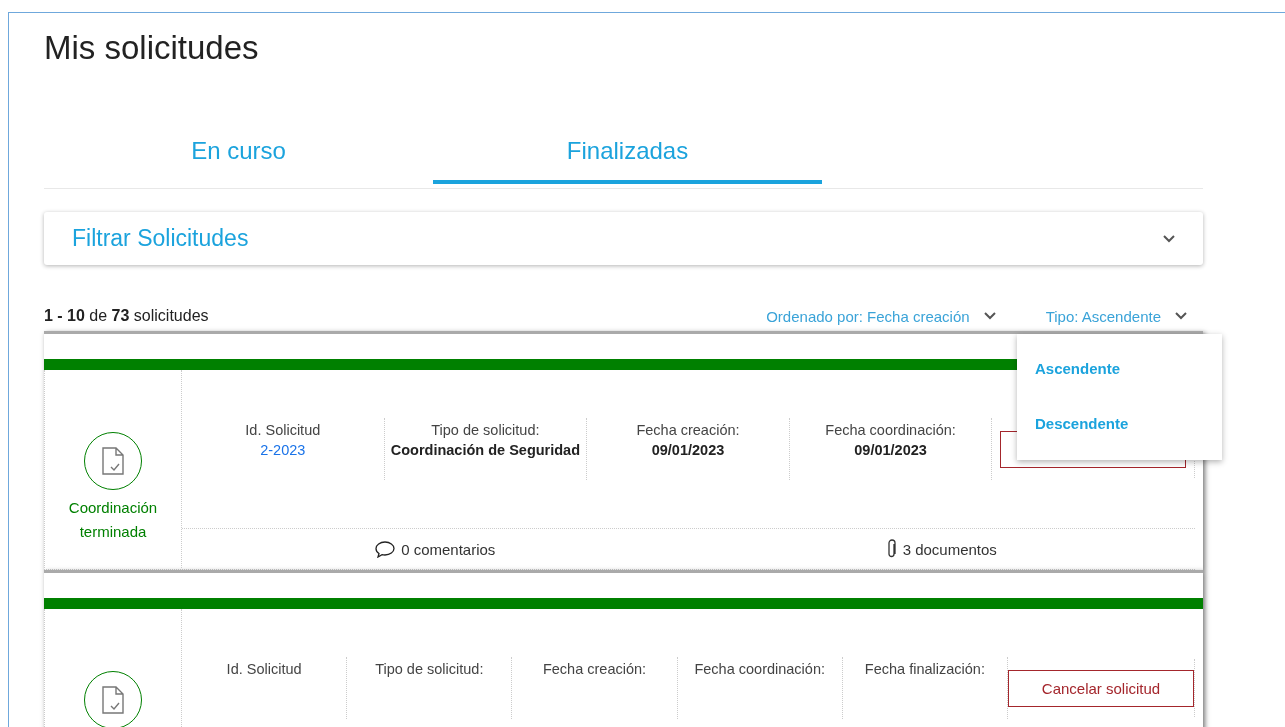 The height and width of the screenshot is (727, 1285). I want to click on field-label: Fecha finalización:, so click(924, 669).